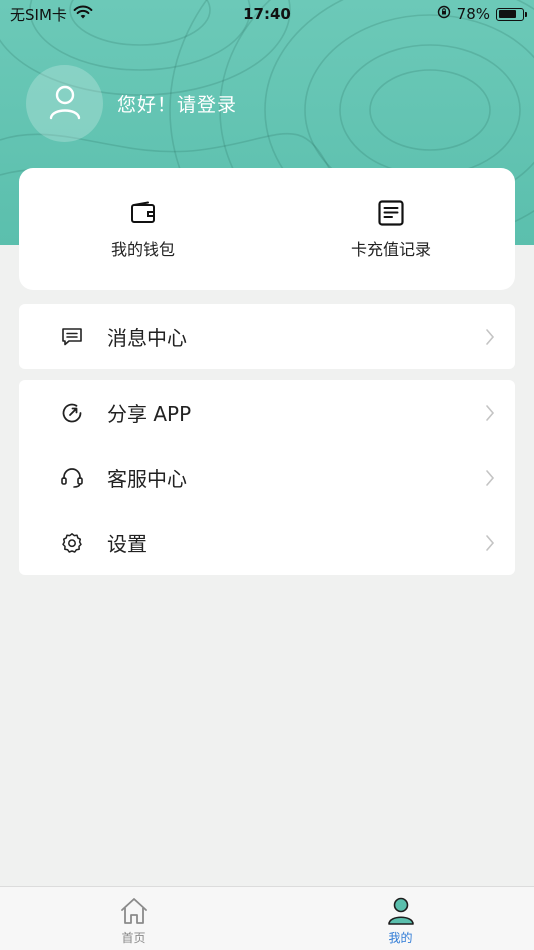 This screenshot has height=950, width=534. Describe the element at coordinates (401, 911) in the screenshot. I see `profile-icon` at that location.